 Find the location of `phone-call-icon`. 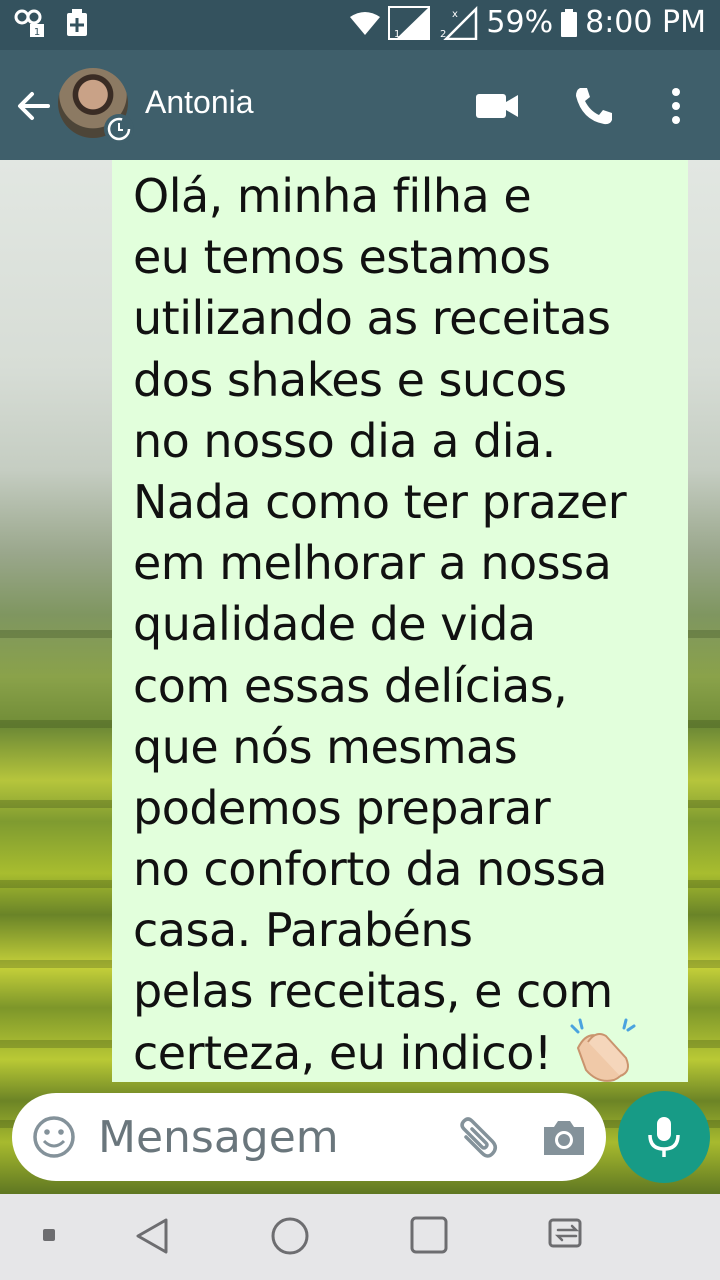

phone-call-icon is located at coordinates (594, 106).